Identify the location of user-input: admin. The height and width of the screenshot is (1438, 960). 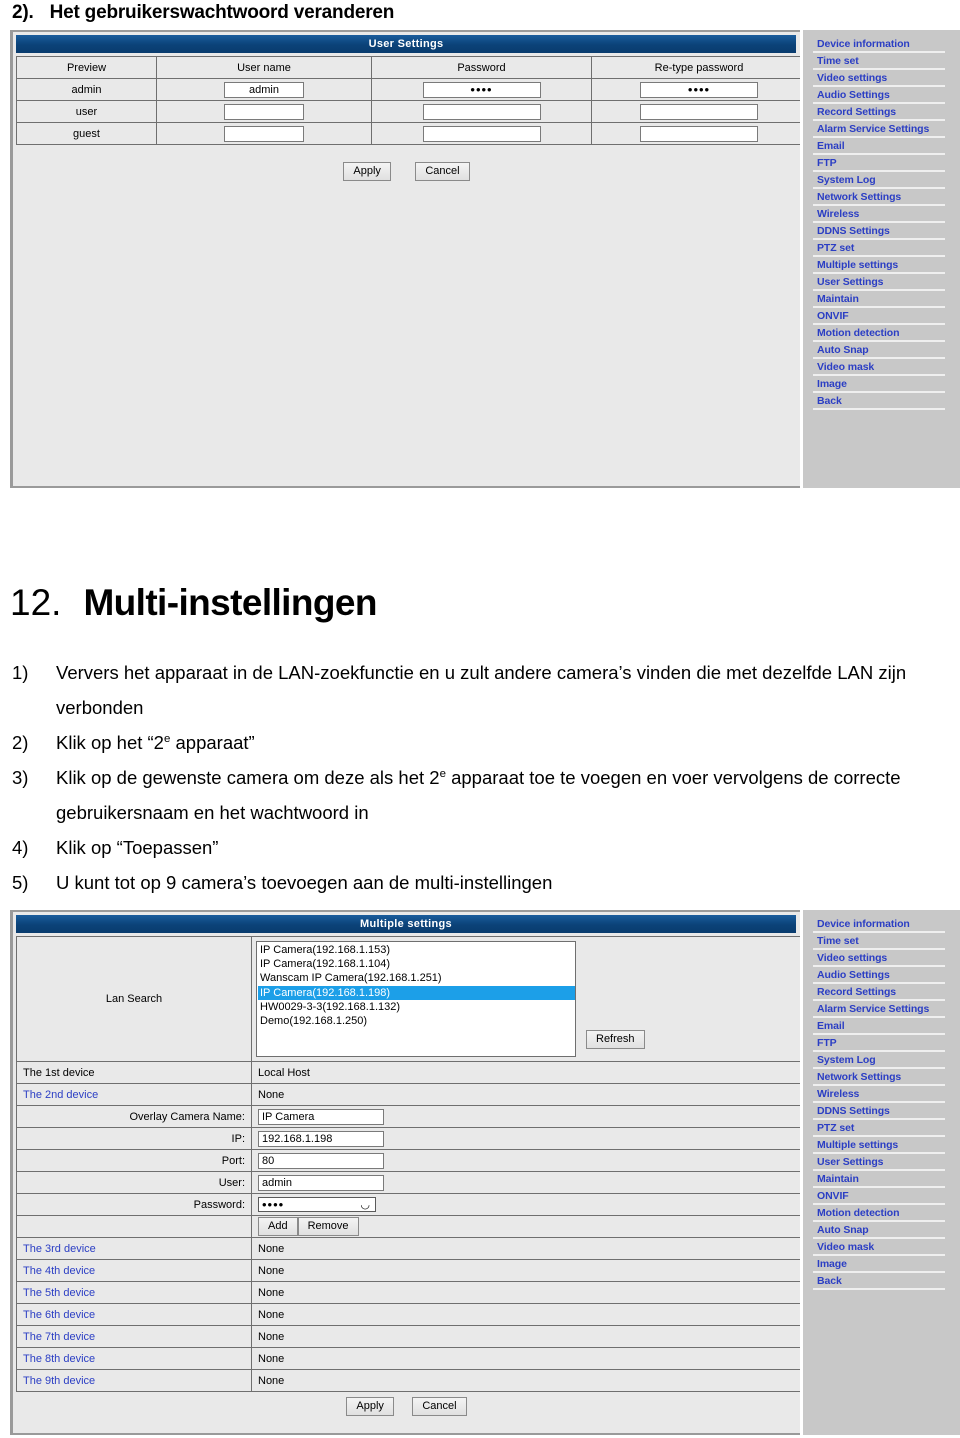
(321, 1182).